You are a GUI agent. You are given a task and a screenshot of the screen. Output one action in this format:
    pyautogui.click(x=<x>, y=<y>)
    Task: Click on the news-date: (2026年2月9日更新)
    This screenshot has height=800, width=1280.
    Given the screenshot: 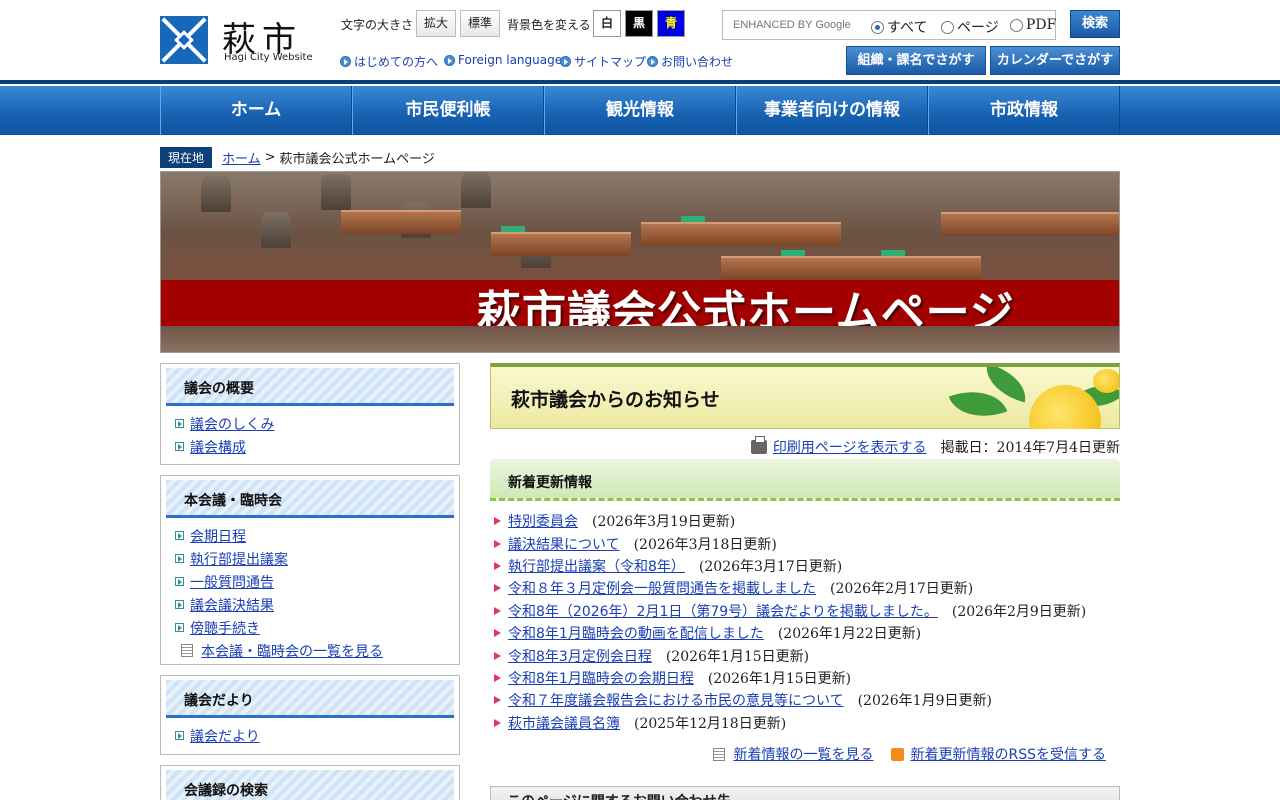 What is the action you would take?
    pyautogui.click(x=1019, y=611)
    